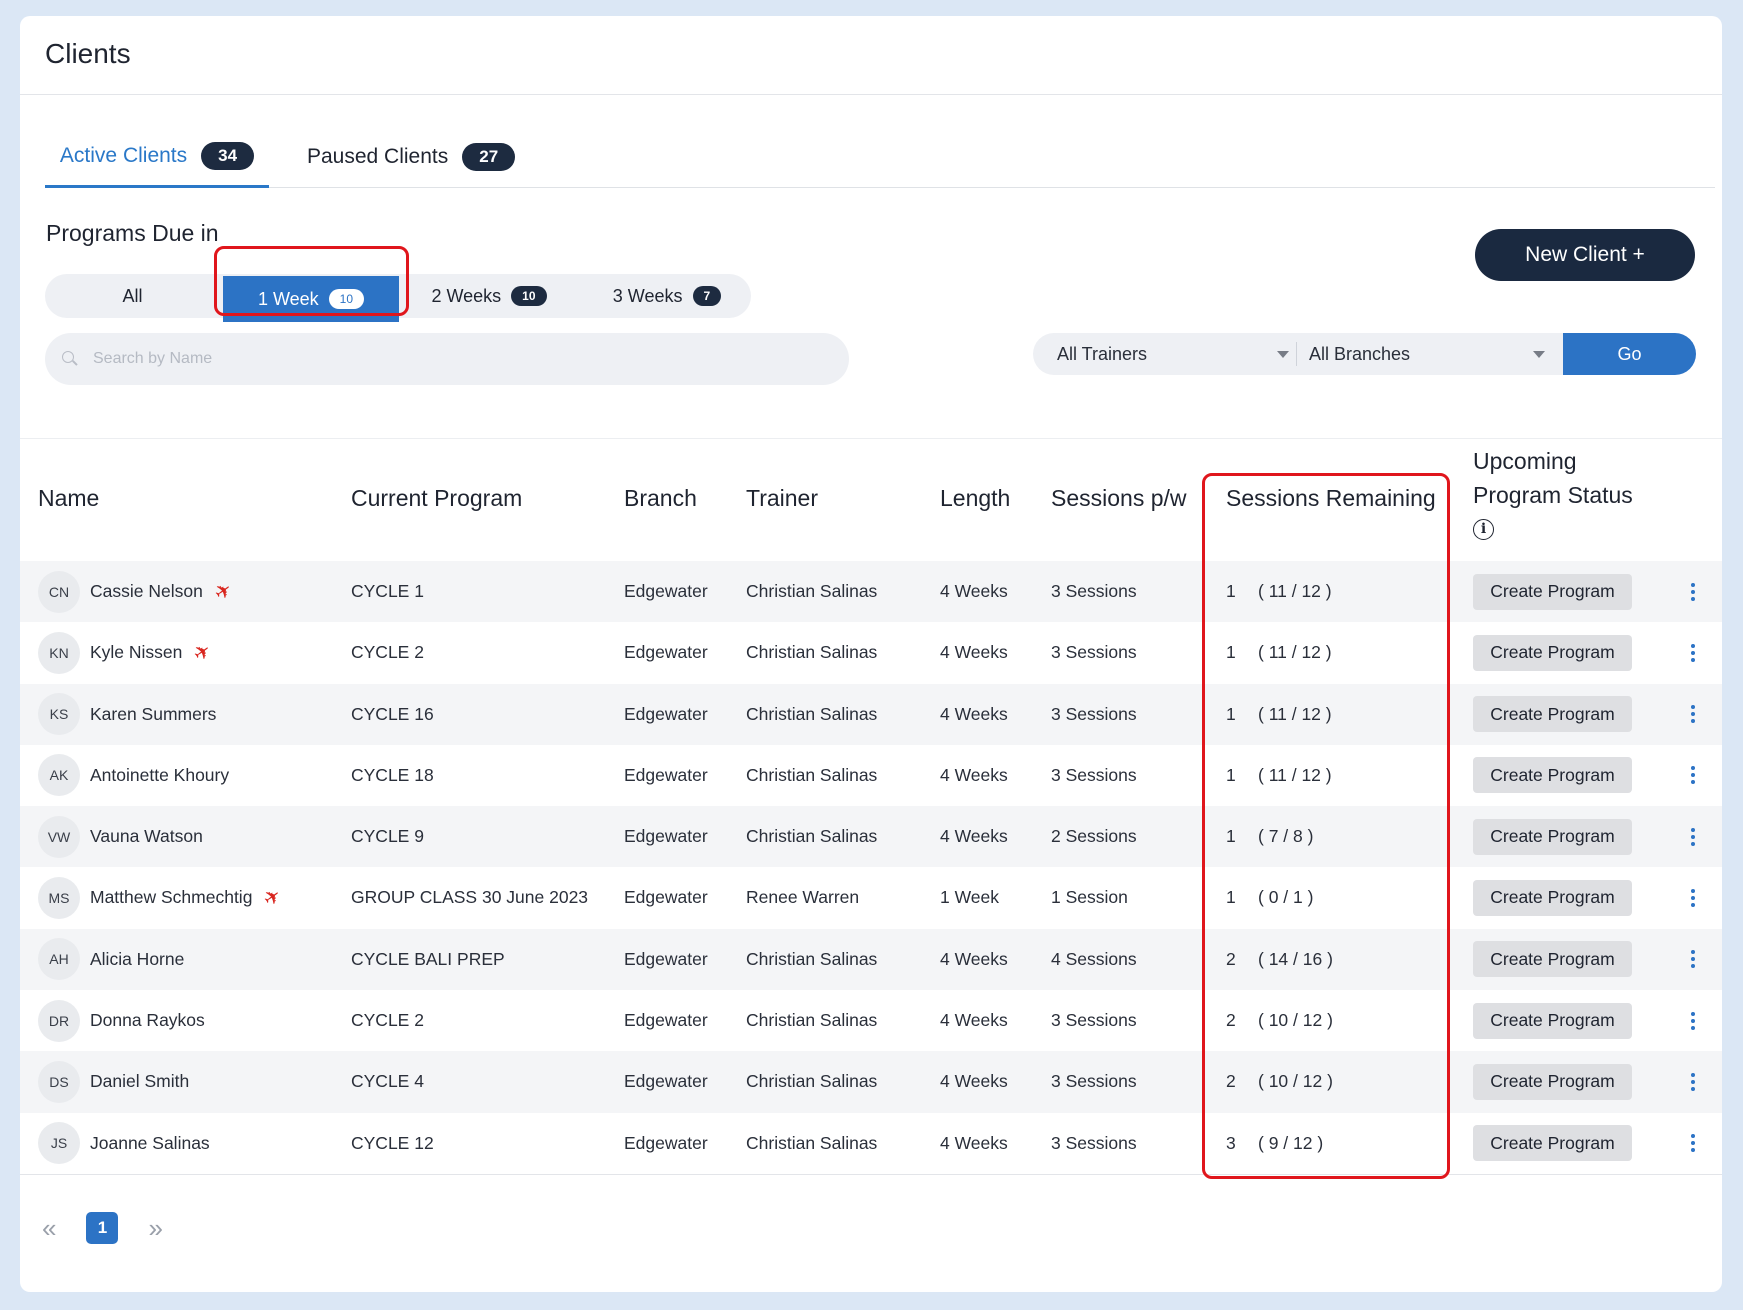 This screenshot has height=1310, width=1743. Describe the element at coordinates (470, 897) in the screenshot. I see `program-cell: GROUP CLASS 30 June 2023` at that location.